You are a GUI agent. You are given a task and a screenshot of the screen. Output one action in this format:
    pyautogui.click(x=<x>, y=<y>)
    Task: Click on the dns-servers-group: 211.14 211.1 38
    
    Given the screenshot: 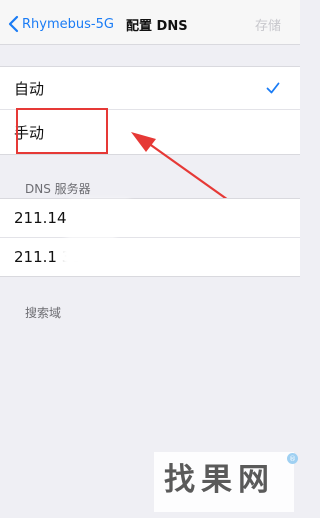 What is the action you would take?
    pyautogui.click(x=150, y=237)
    